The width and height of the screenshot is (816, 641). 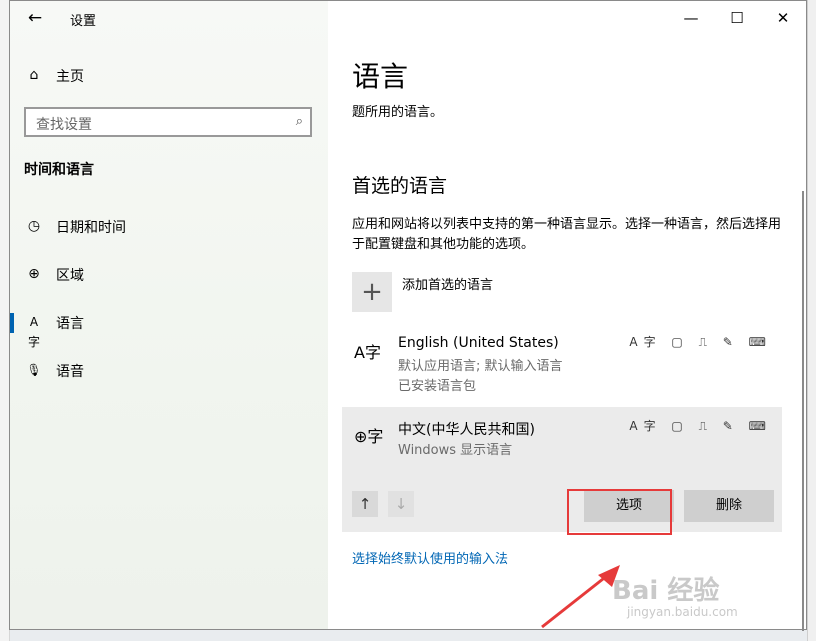 What do you see at coordinates (811, 320) in the screenshot?
I see `background-right-edge` at bounding box center [811, 320].